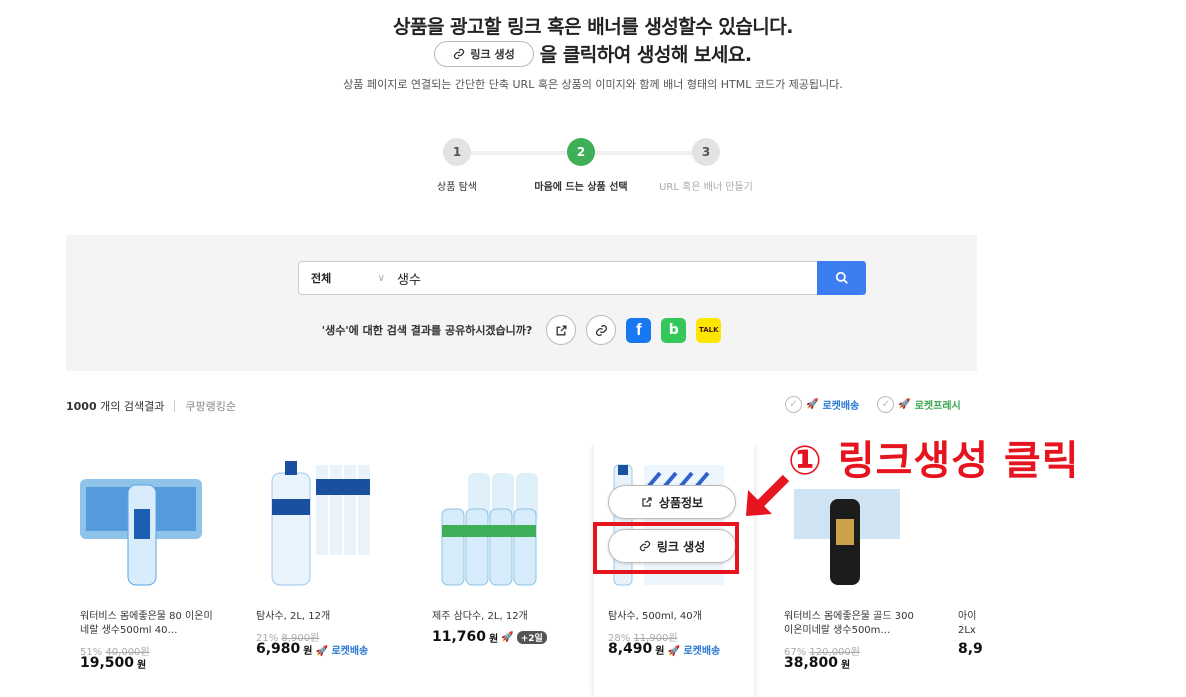 This screenshot has height=697, width=1186. I want to click on result-count: 1000, so click(81, 406).